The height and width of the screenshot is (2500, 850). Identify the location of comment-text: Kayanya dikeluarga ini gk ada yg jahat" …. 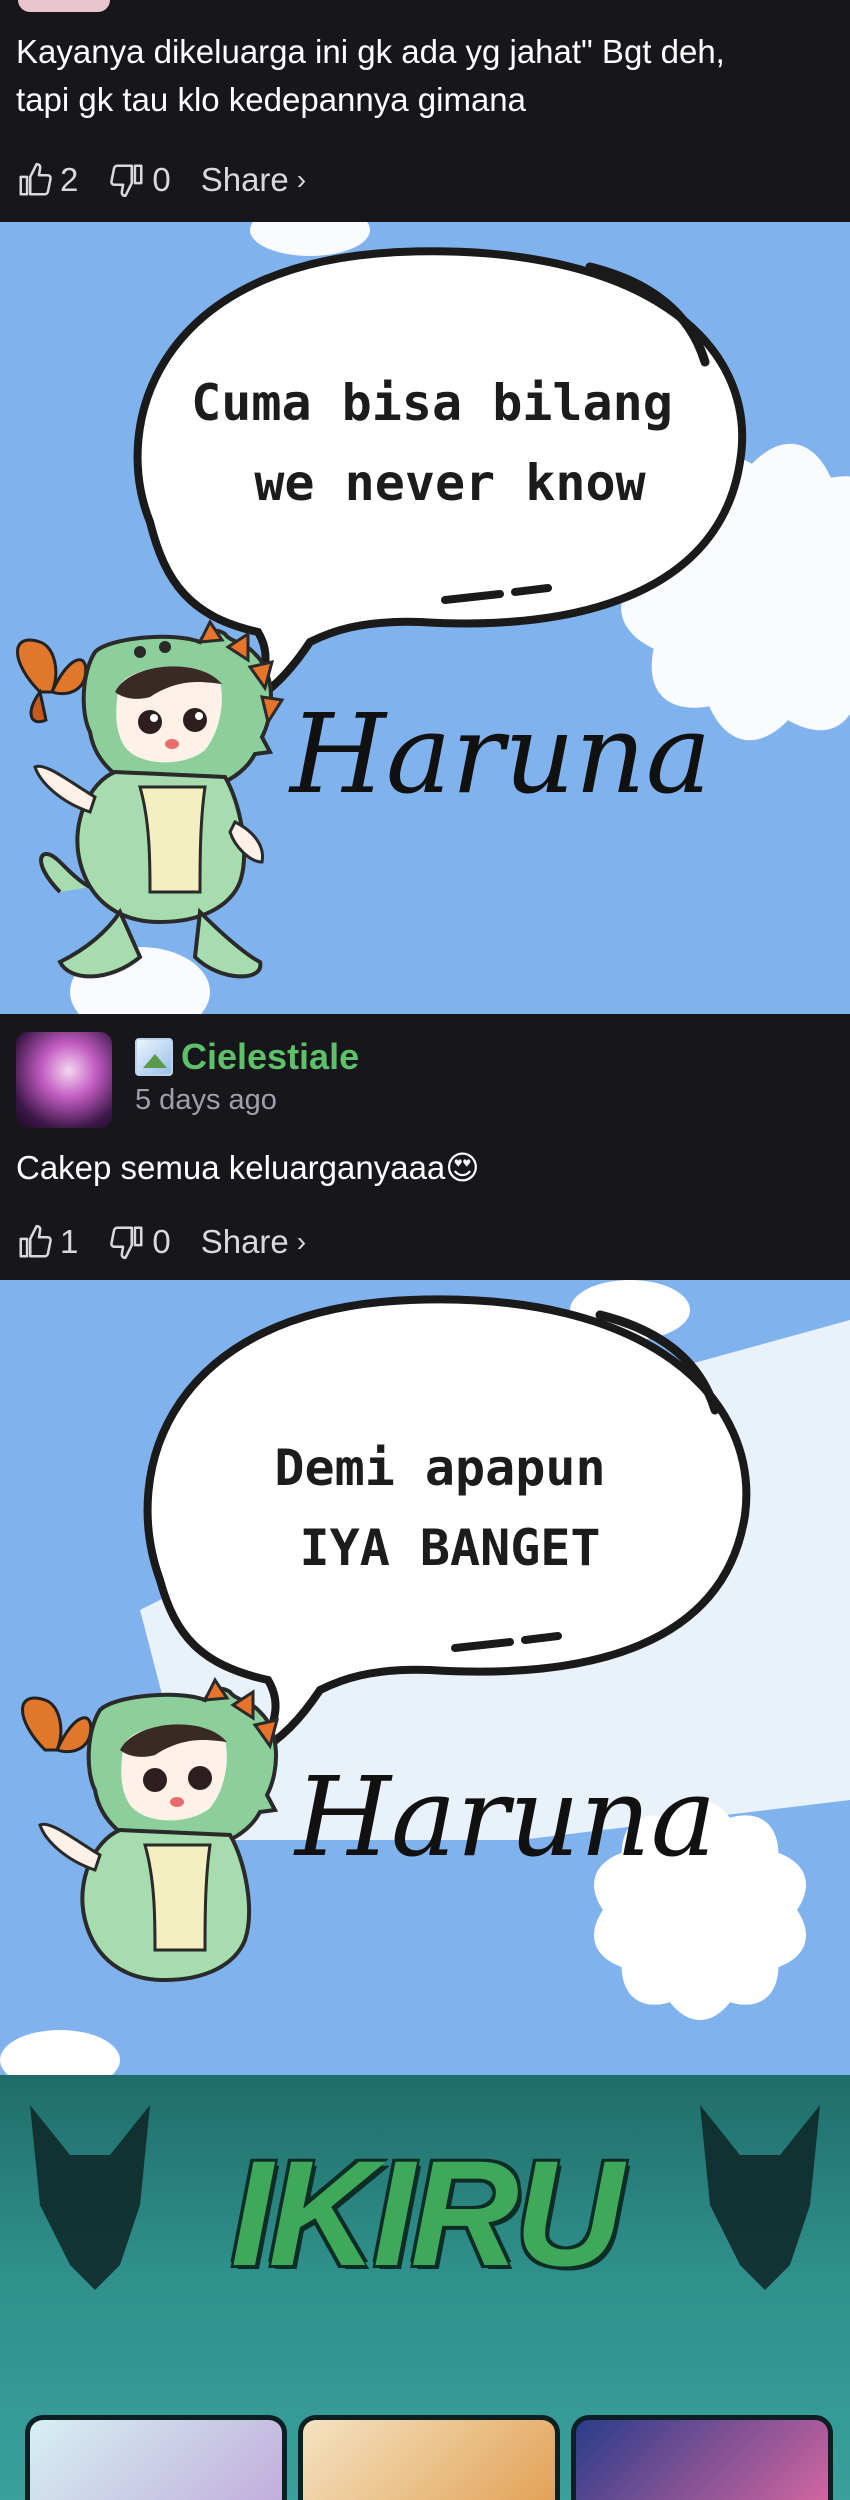
(370, 75).